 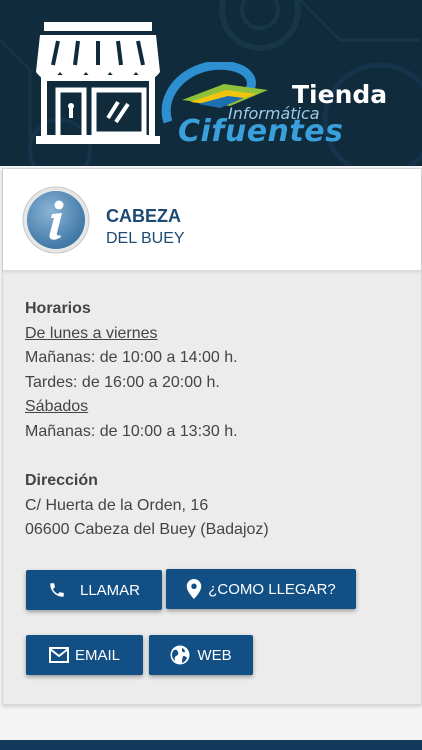 I want to click on email-button: EMAIL, so click(x=84, y=655).